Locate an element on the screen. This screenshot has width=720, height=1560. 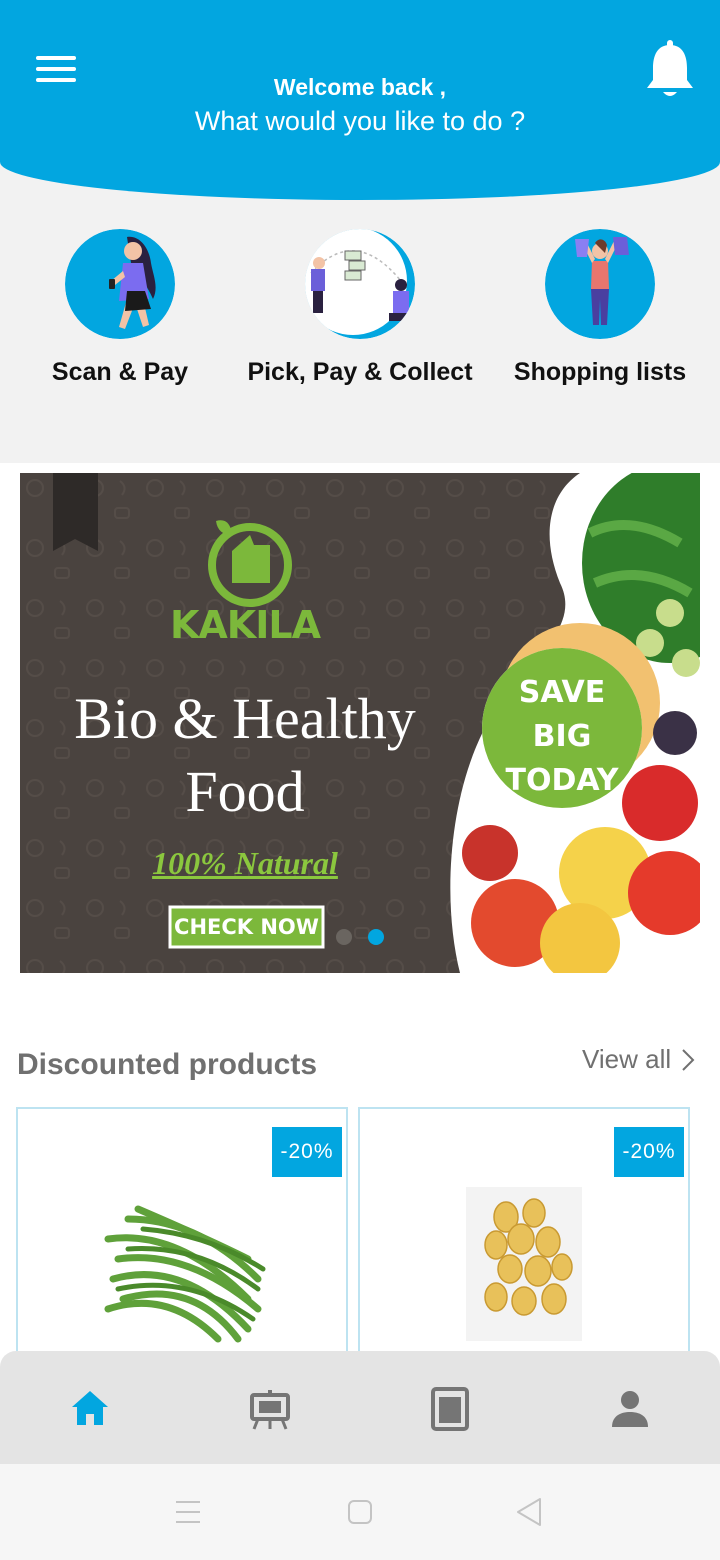
action-shopping-lists: Shopping lists is located at coordinates (600, 308).